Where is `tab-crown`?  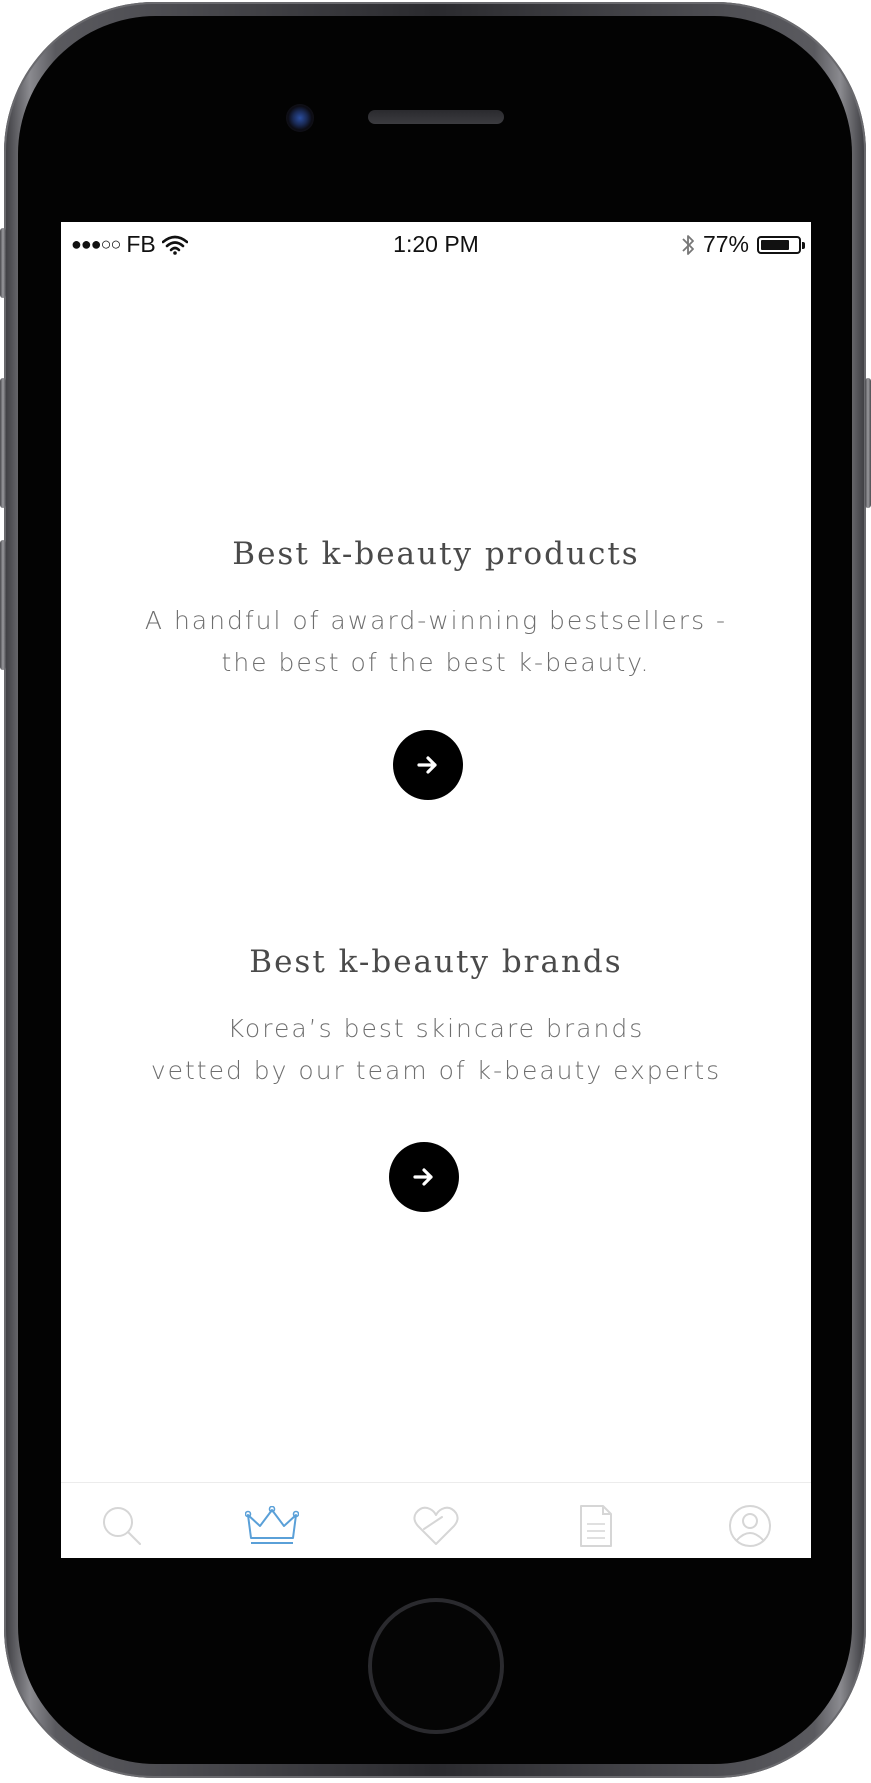 tab-crown is located at coordinates (272, 1526).